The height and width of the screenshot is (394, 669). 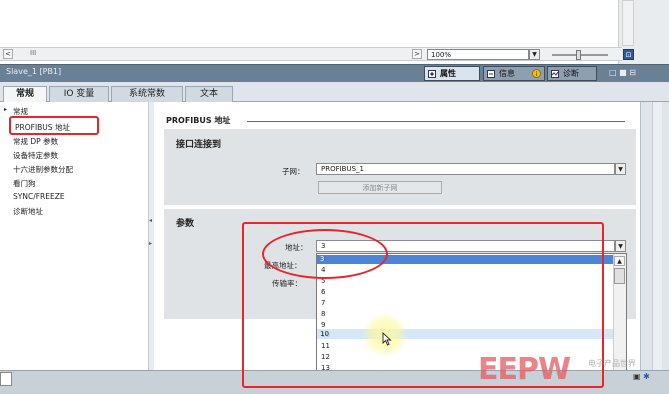 I want to click on scroll-grip: III, so click(x=33, y=53).